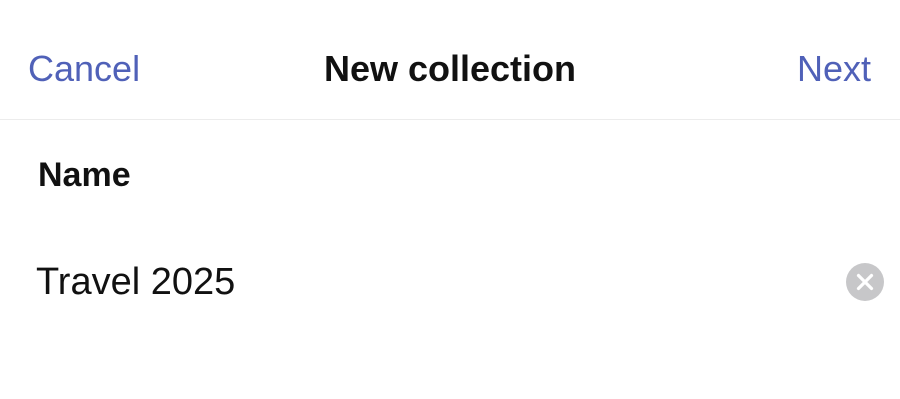 The width and height of the screenshot is (900, 399). Describe the element at coordinates (426, 282) in the screenshot. I see `name-input` at that location.